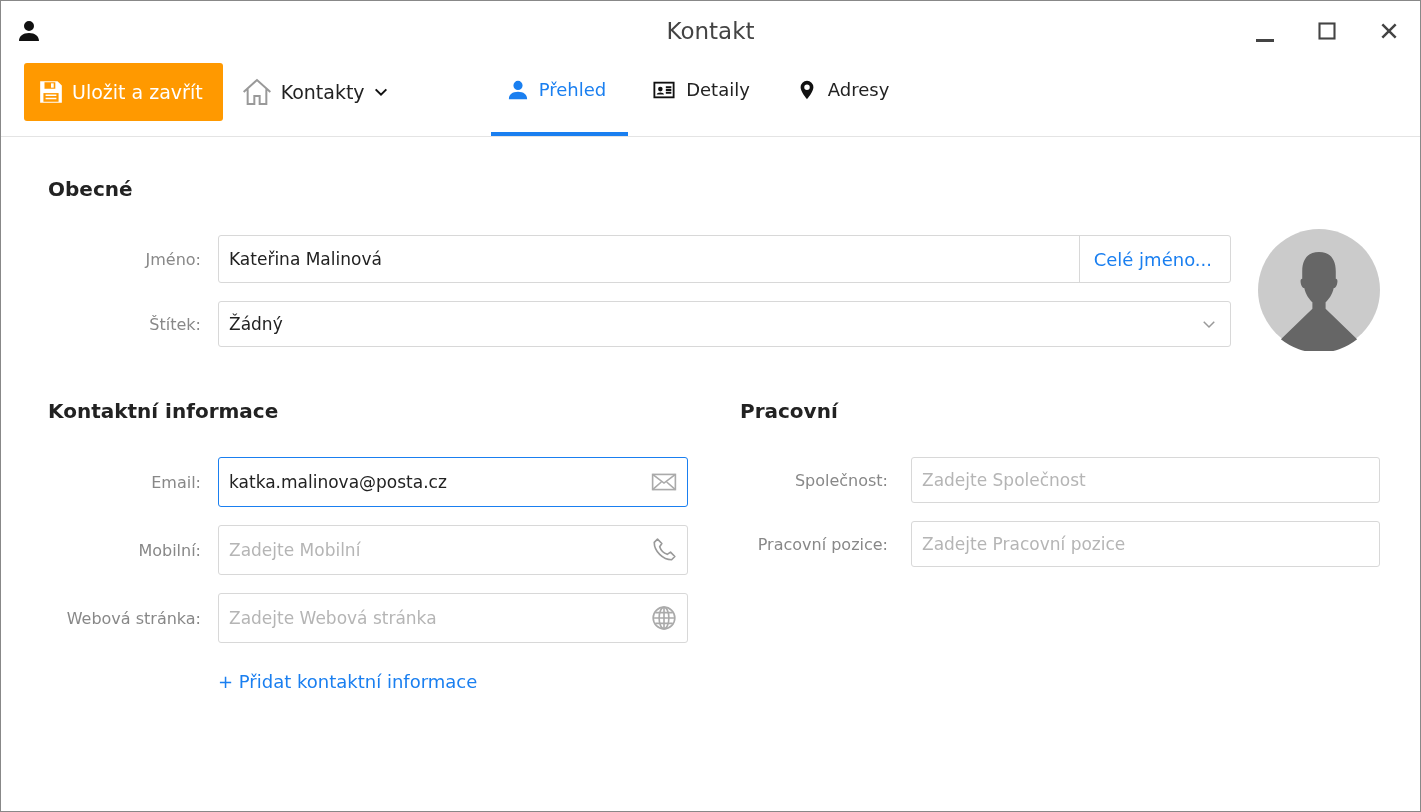  I want to click on section-heading: Pracovní, so click(790, 411).